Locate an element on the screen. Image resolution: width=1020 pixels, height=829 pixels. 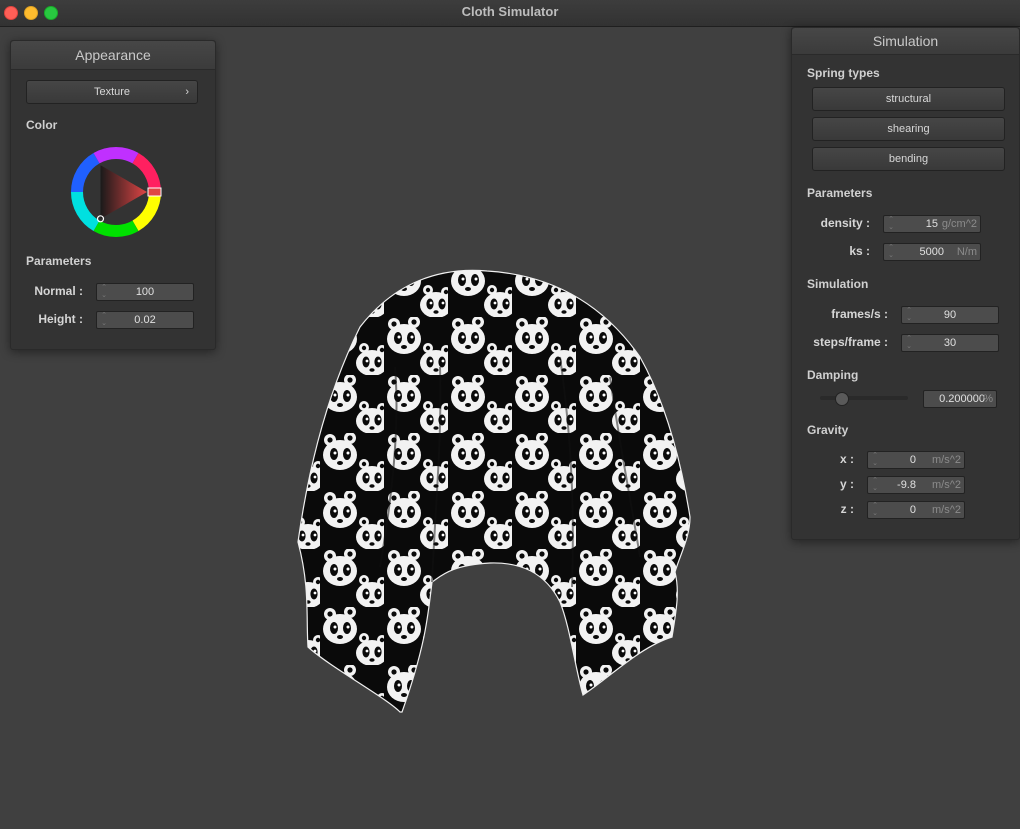
height-input: ⌃ ⌄ 0.02 is located at coordinates (145, 320).